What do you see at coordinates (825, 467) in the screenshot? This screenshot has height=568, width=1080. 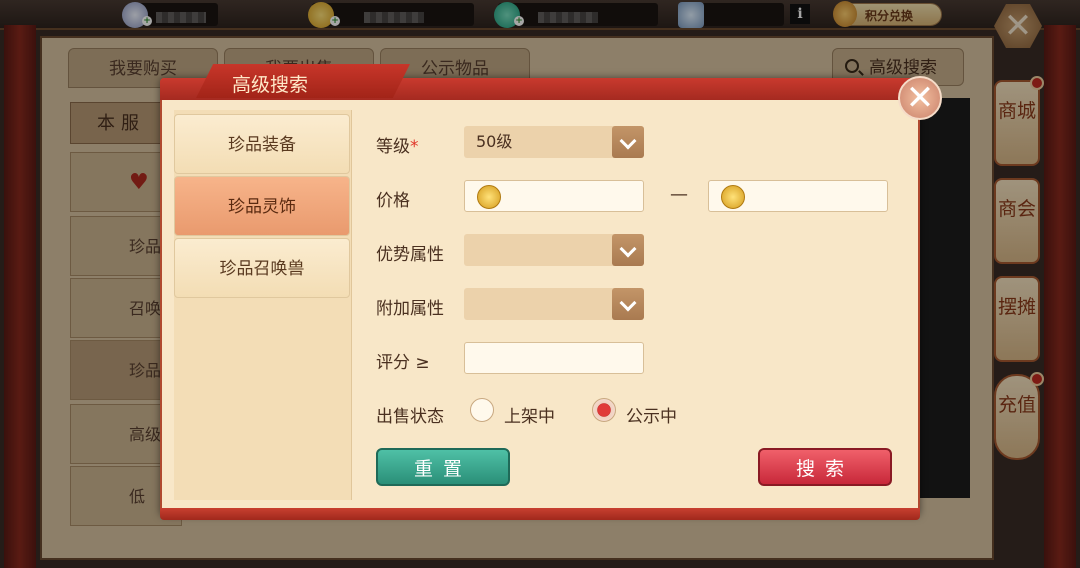 I see `search-button: 搜索` at bounding box center [825, 467].